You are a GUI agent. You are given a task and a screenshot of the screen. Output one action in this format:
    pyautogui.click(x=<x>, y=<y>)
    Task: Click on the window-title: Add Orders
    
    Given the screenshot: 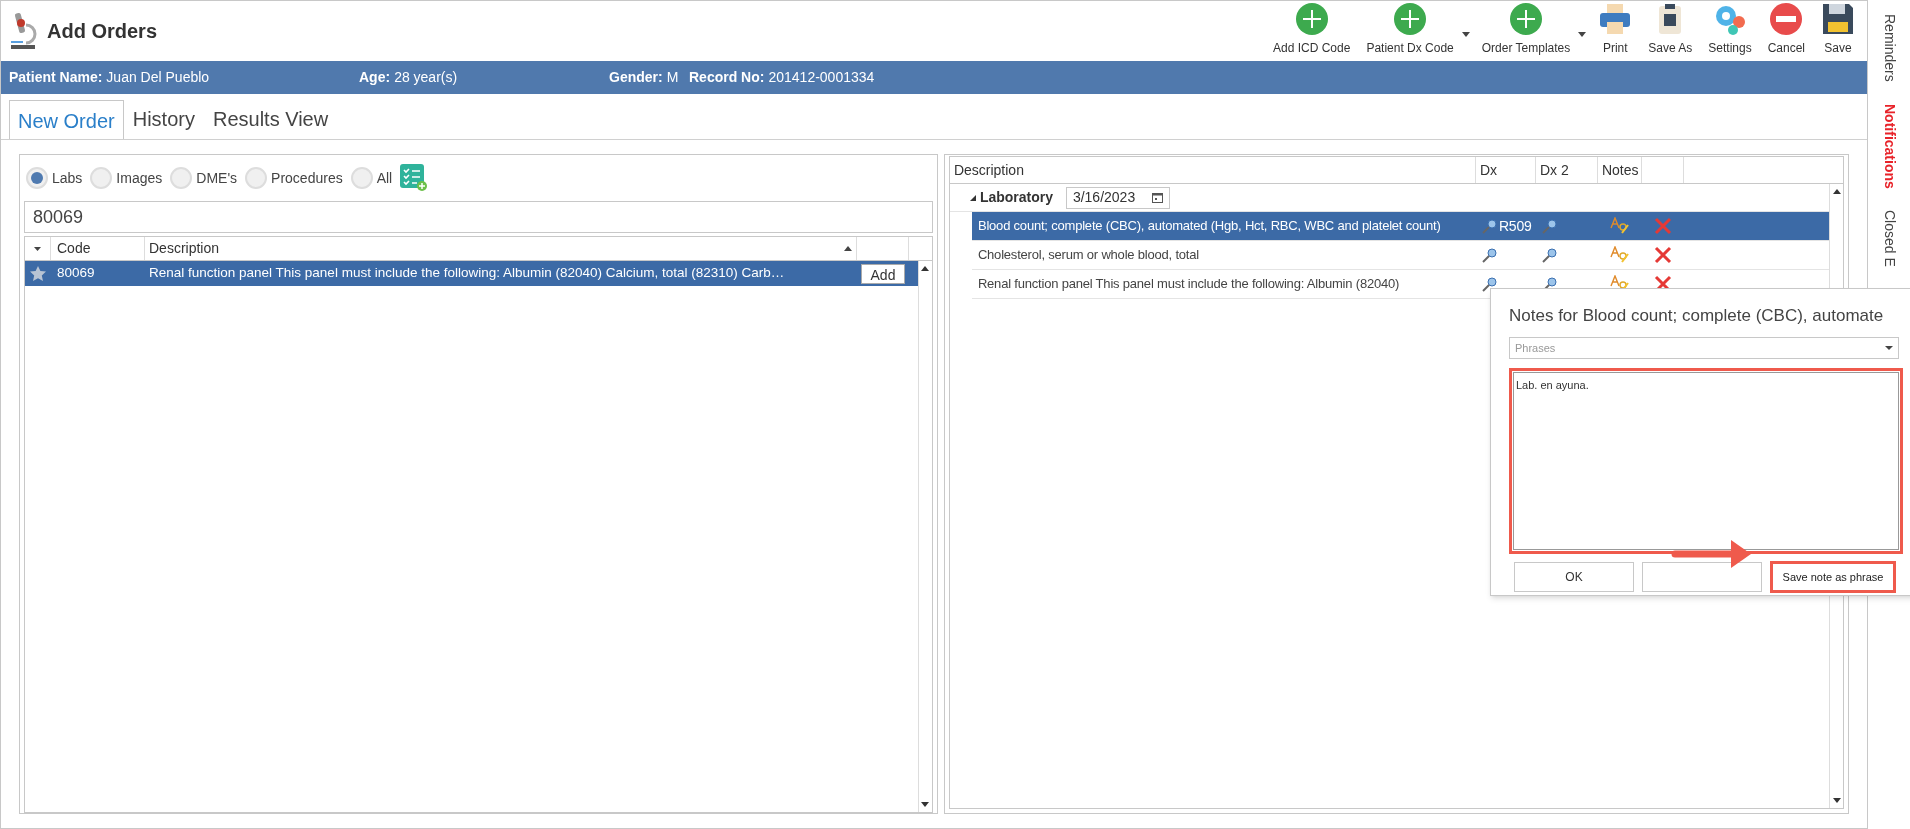 What is the action you would take?
    pyautogui.click(x=102, y=31)
    